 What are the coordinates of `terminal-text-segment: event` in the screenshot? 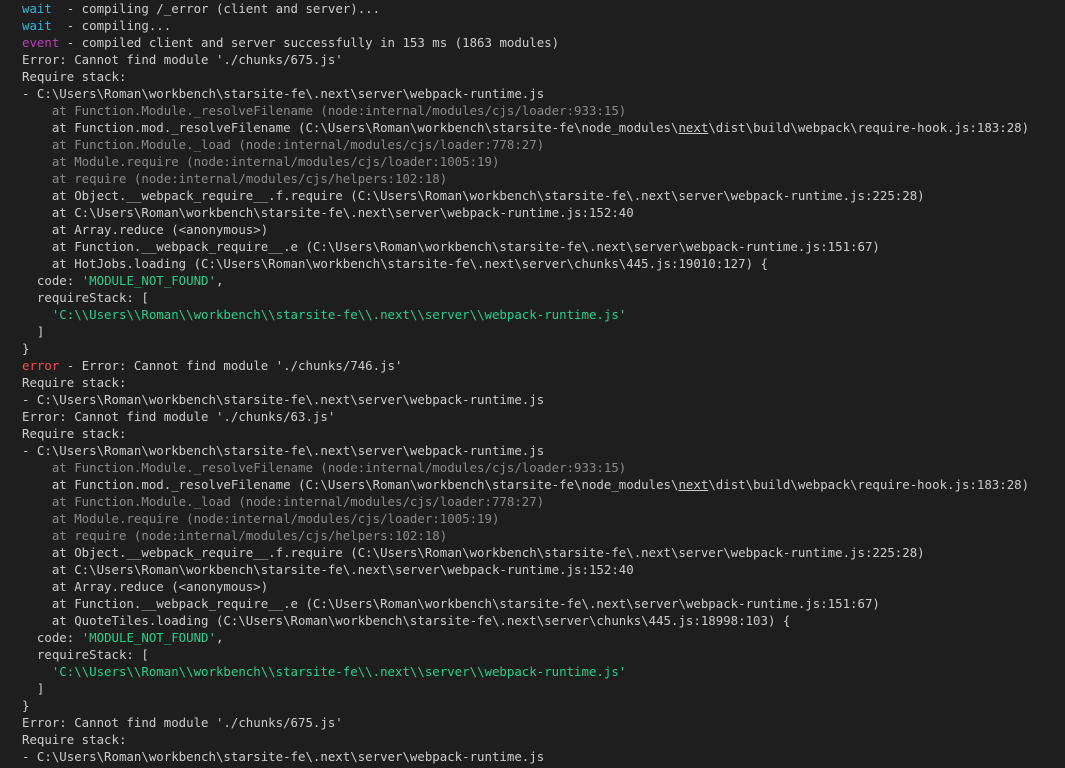 It's located at (41, 42).